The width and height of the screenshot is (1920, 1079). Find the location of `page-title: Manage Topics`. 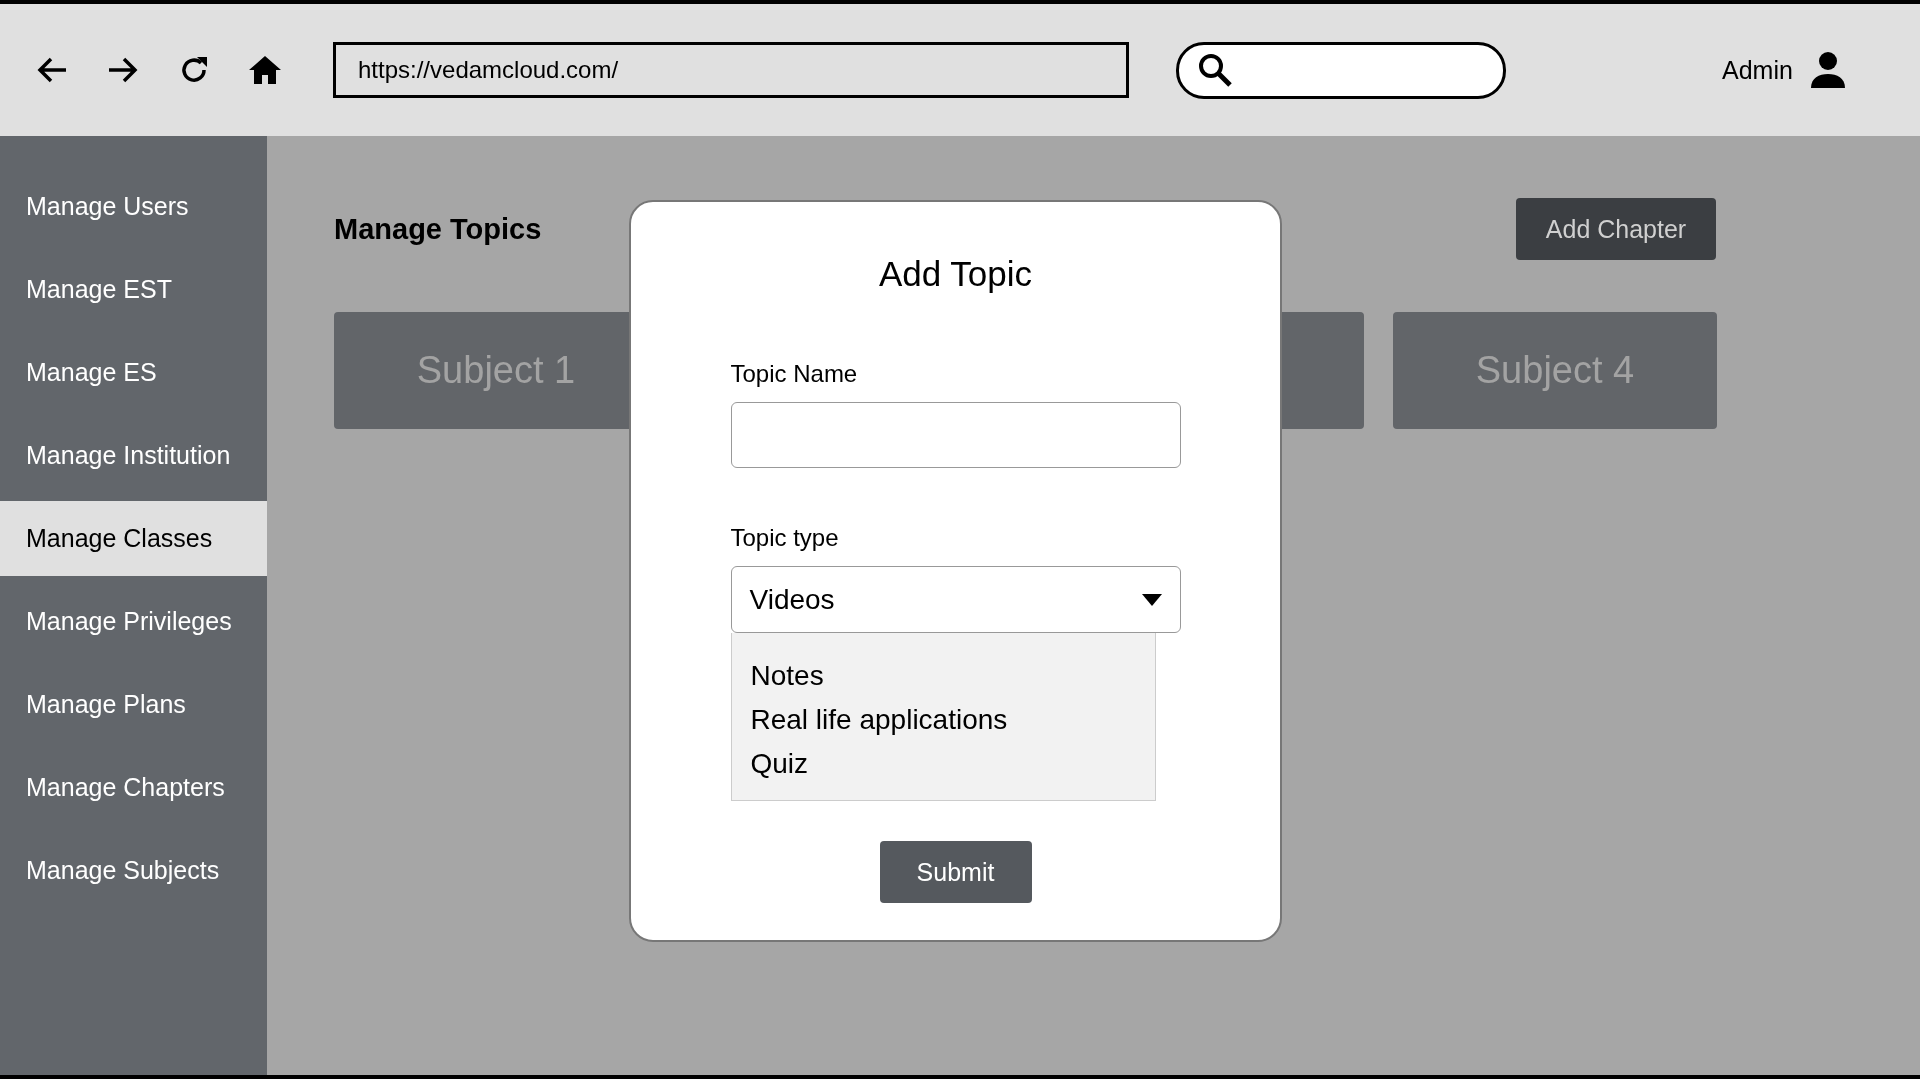

page-title: Manage Topics is located at coordinates (438, 229).